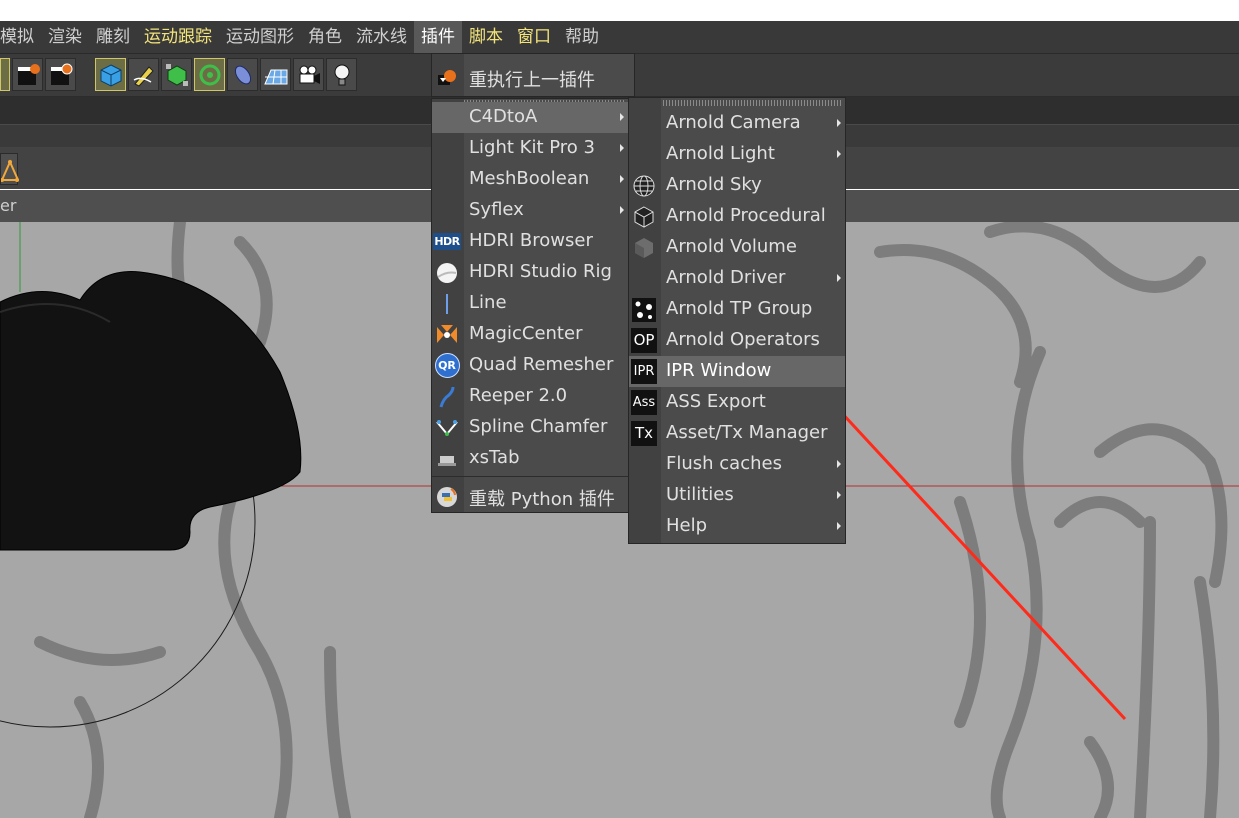 Image resolution: width=1239 pixels, height=818 pixels. What do you see at coordinates (447, 396) in the screenshot?
I see `rope-icon` at bounding box center [447, 396].